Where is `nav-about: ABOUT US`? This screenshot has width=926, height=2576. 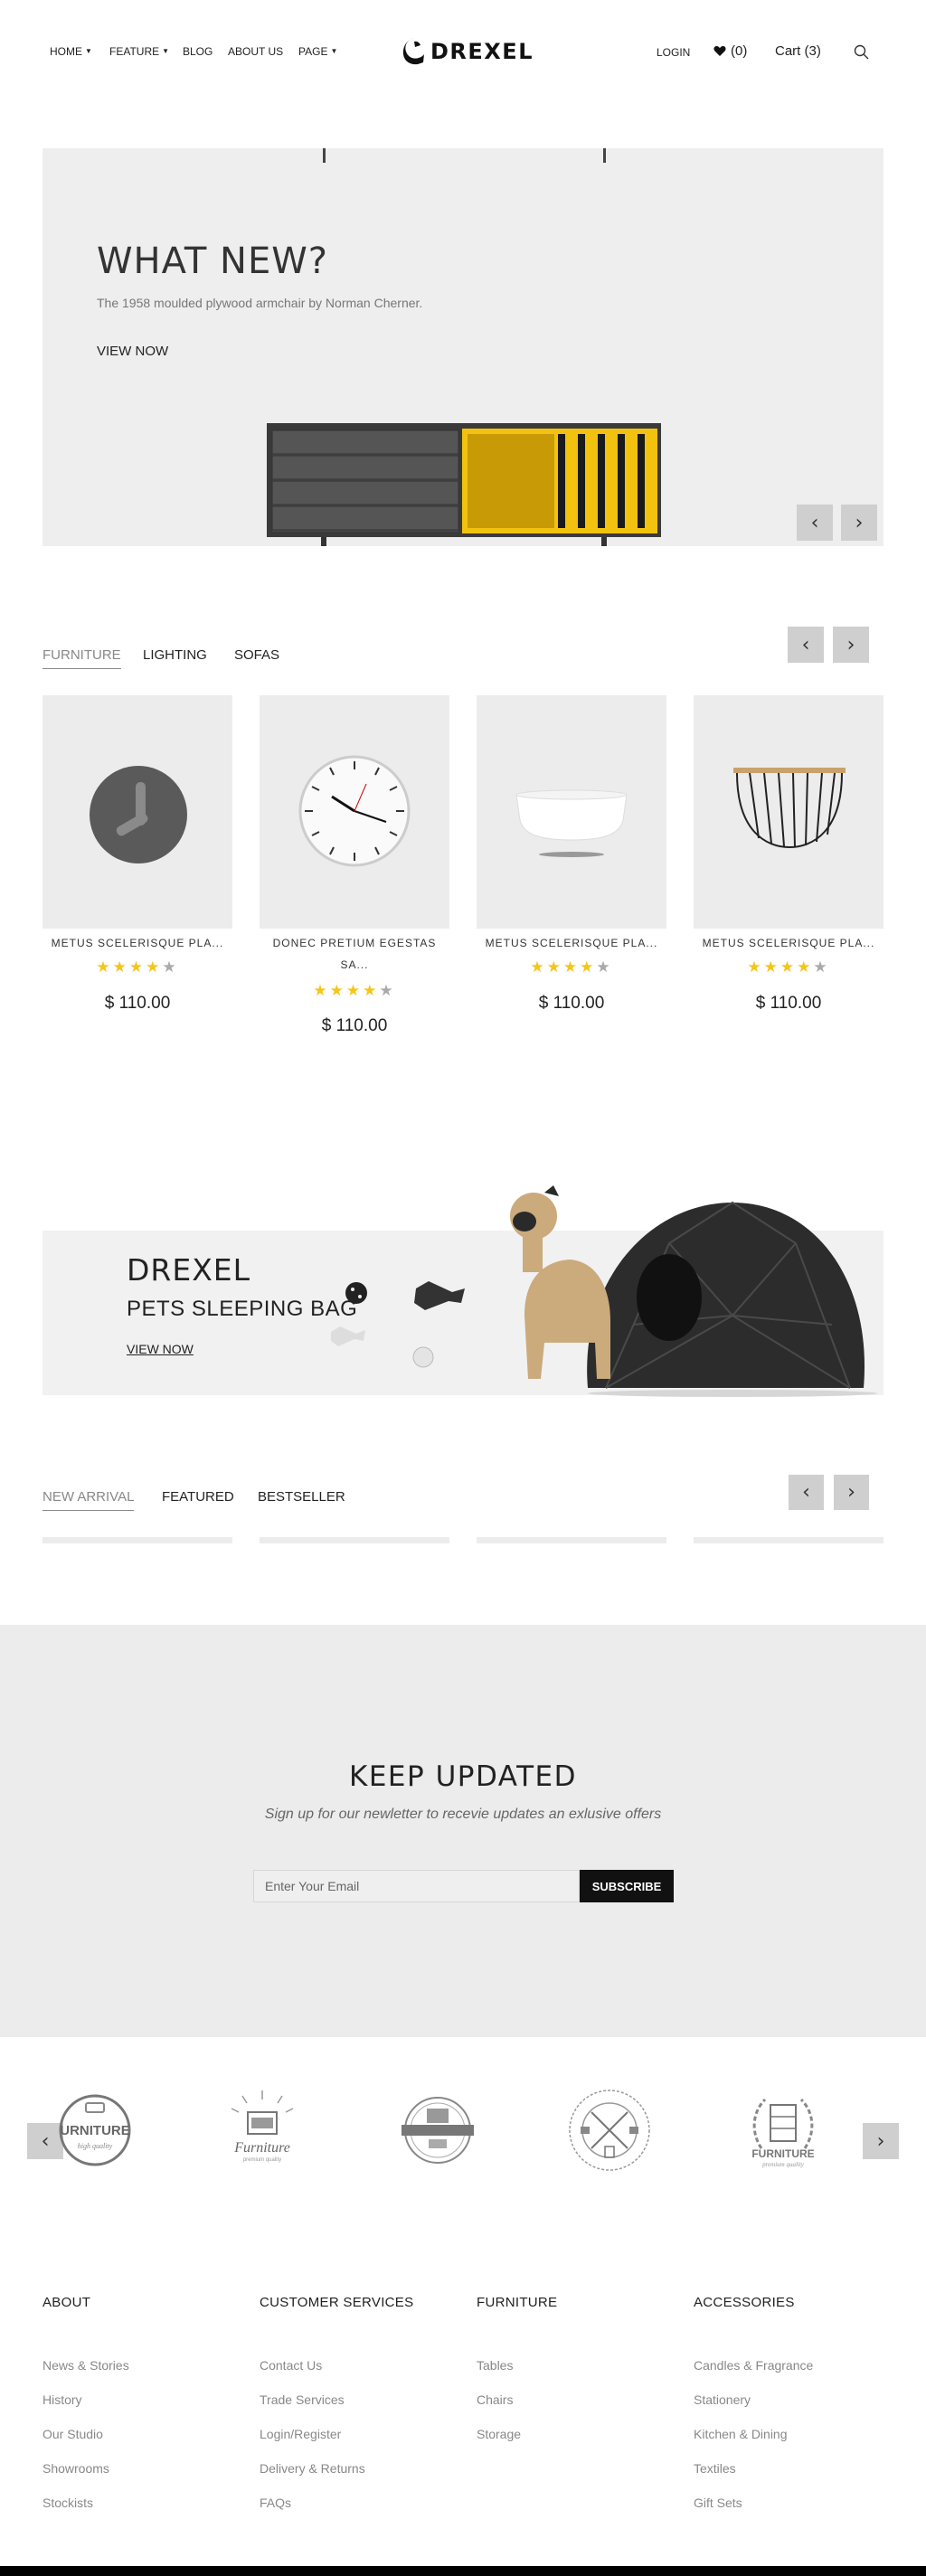 nav-about: ABOUT US is located at coordinates (256, 51).